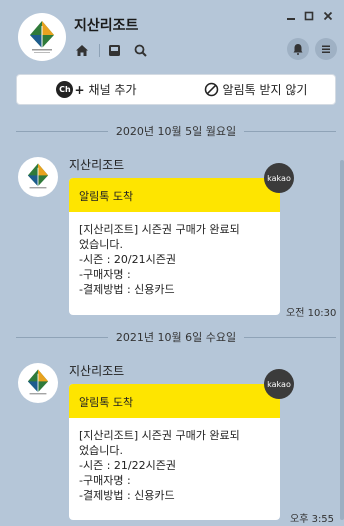 The width and height of the screenshot is (344, 526). What do you see at coordinates (298, 49) in the screenshot?
I see `bell-icon` at bounding box center [298, 49].